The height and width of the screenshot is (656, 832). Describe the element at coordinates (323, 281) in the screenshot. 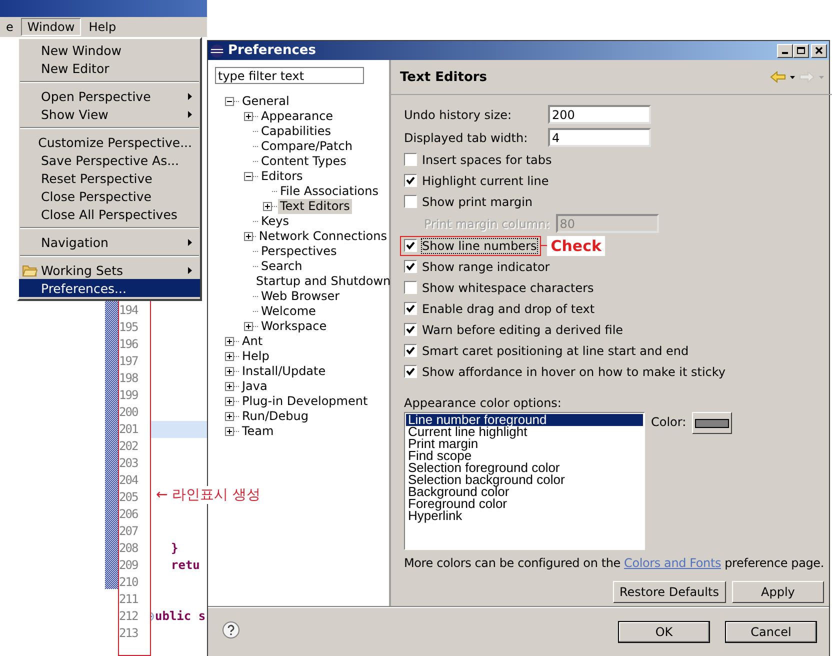

I see `tree-item: Startup and Shutdown` at that location.